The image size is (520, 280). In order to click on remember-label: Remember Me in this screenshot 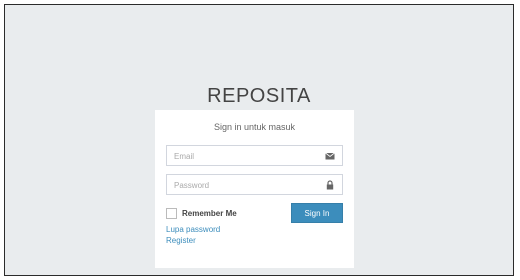, I will do `click(209, 213)`.